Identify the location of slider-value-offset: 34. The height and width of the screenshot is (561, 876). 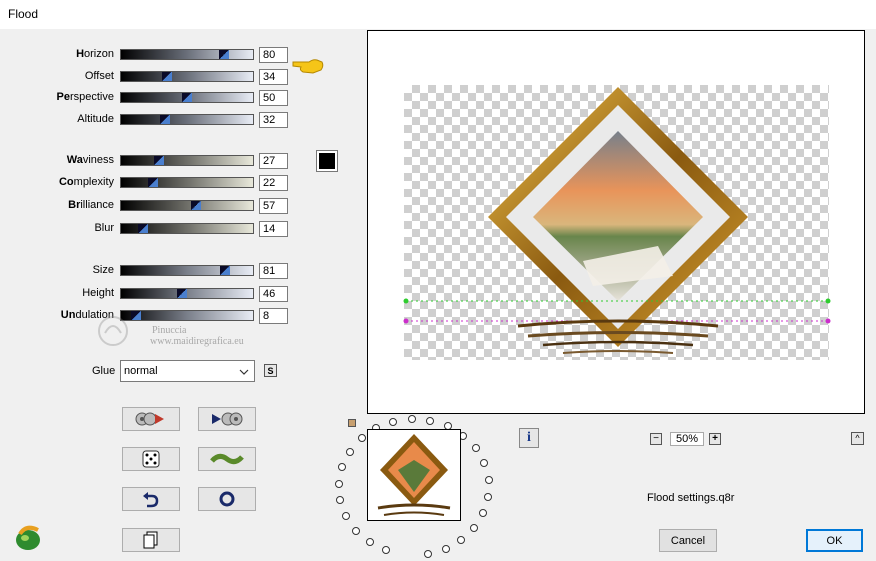
(273, 77).